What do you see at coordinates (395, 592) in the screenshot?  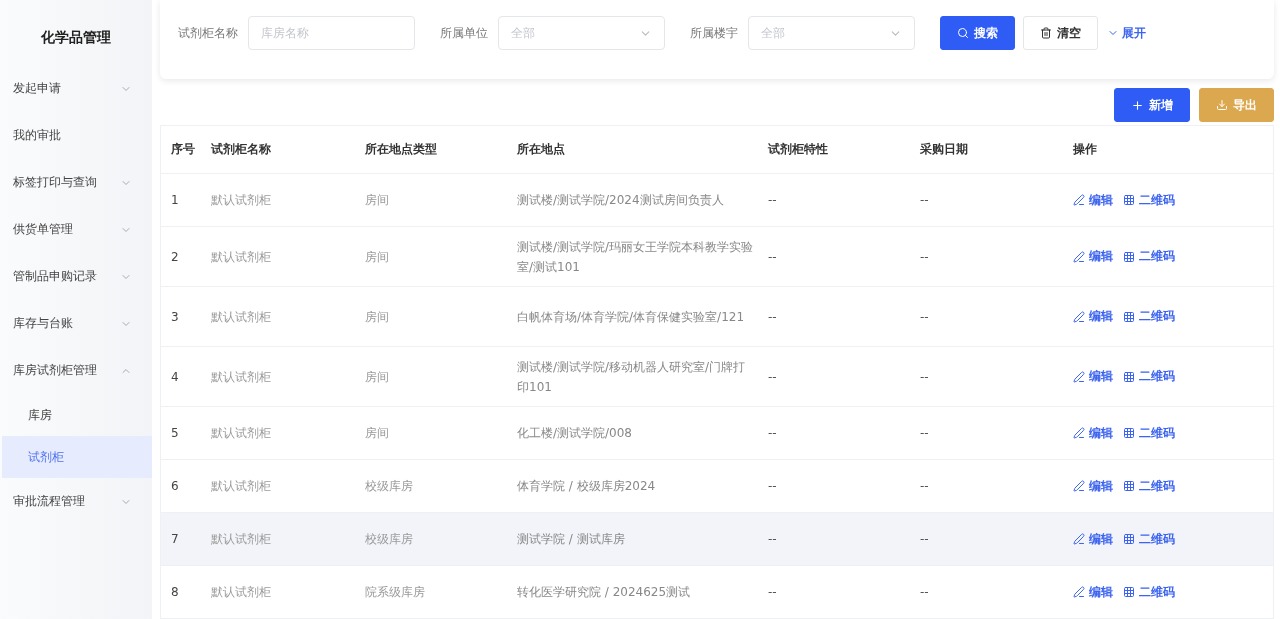 I see `table-cell-text: 院系级库房` at bounding box center [395, 592].